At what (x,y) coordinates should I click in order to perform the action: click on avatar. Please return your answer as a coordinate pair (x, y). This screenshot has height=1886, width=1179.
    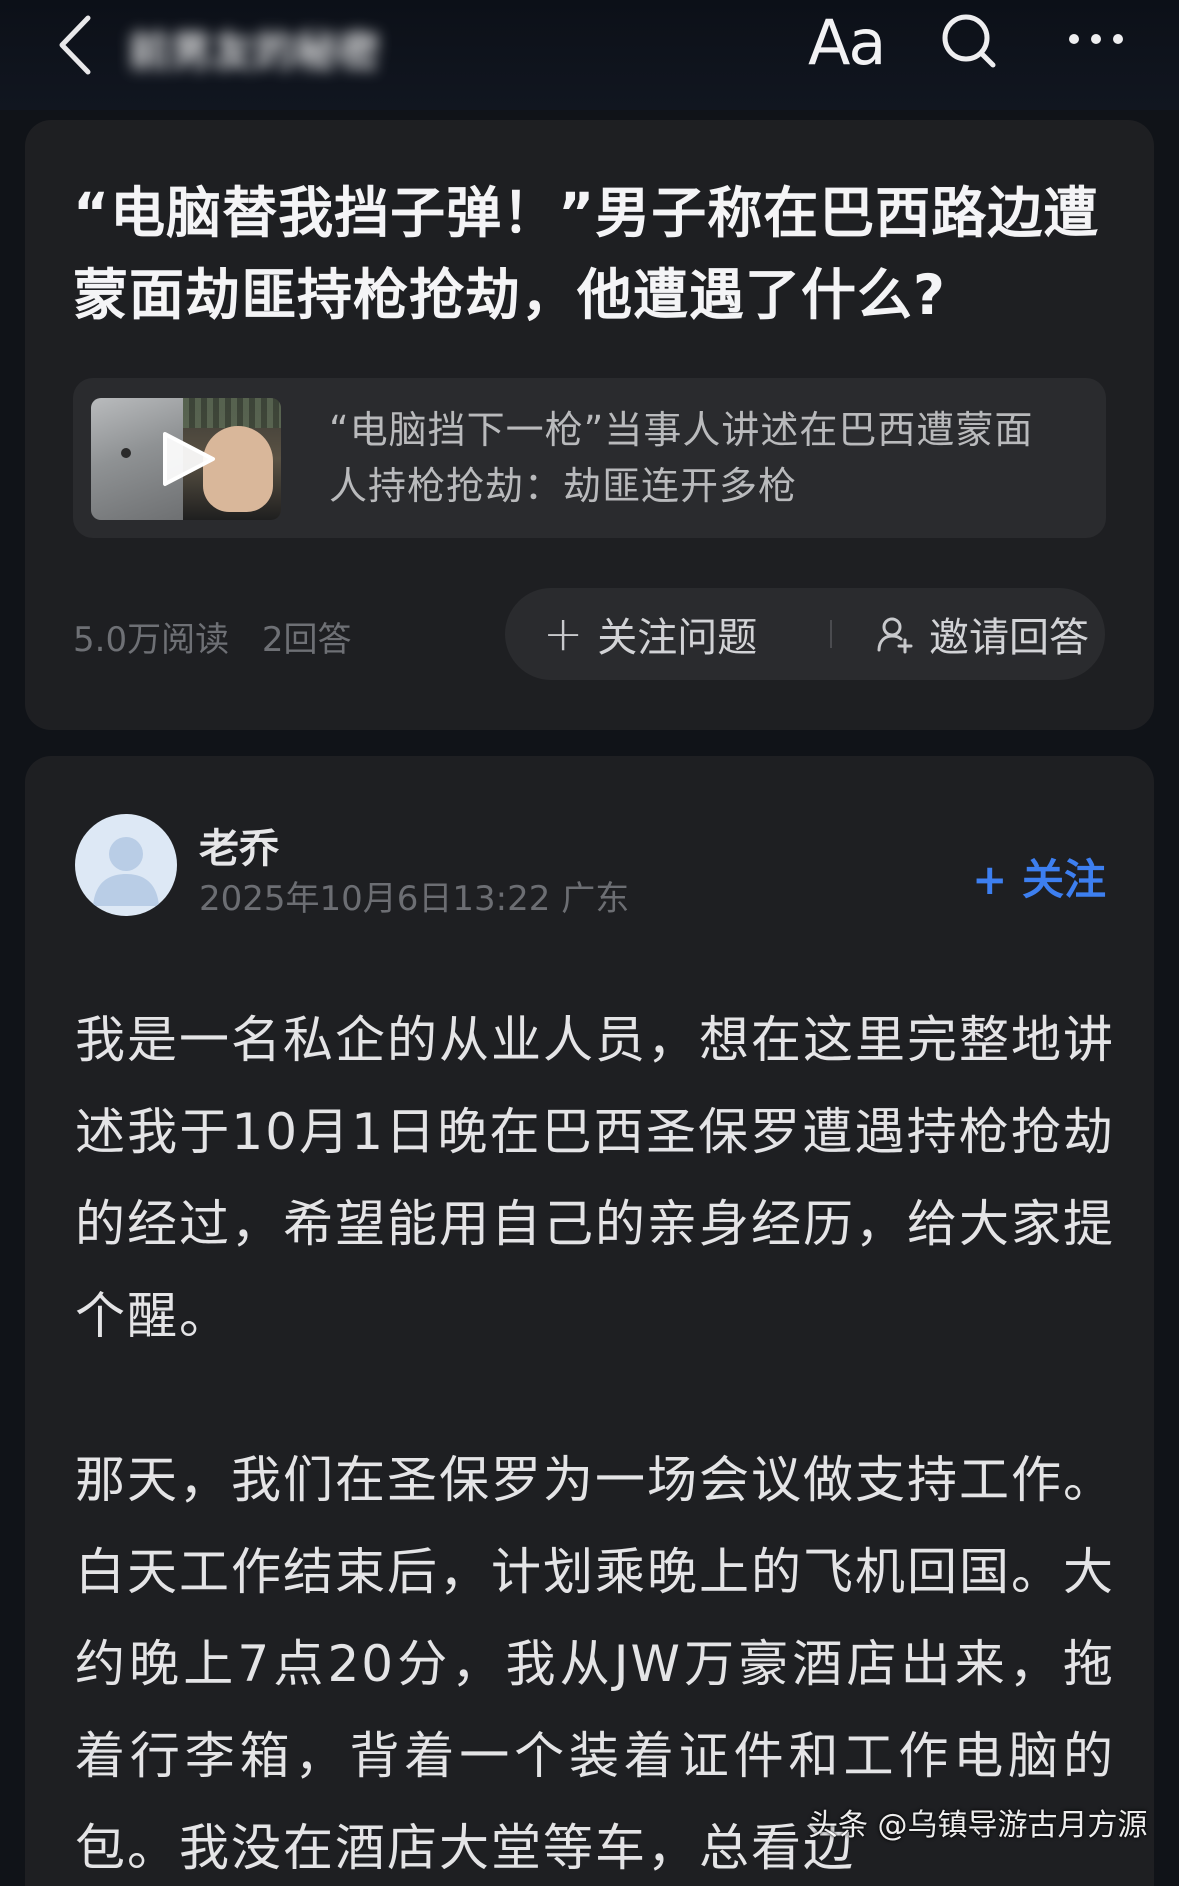
    Looking at the image, I should click on (126, 865).